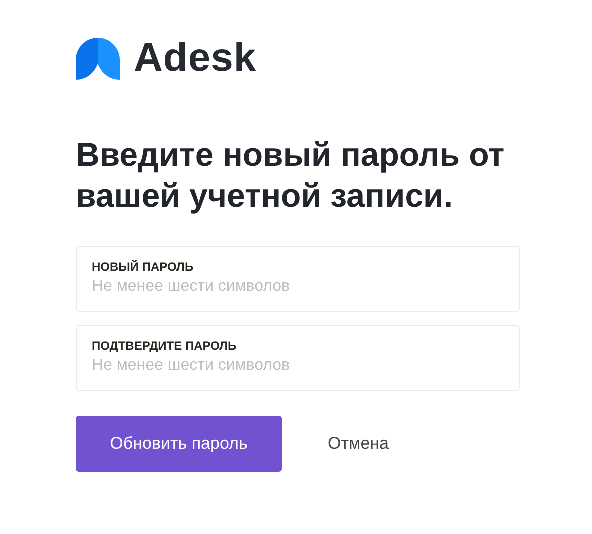 The height and width of the screenshot is (534, 592). Describe the element at coordinates (179, 444) in the screenshot. I see `update-password-button: Обновить пароль` at that location.